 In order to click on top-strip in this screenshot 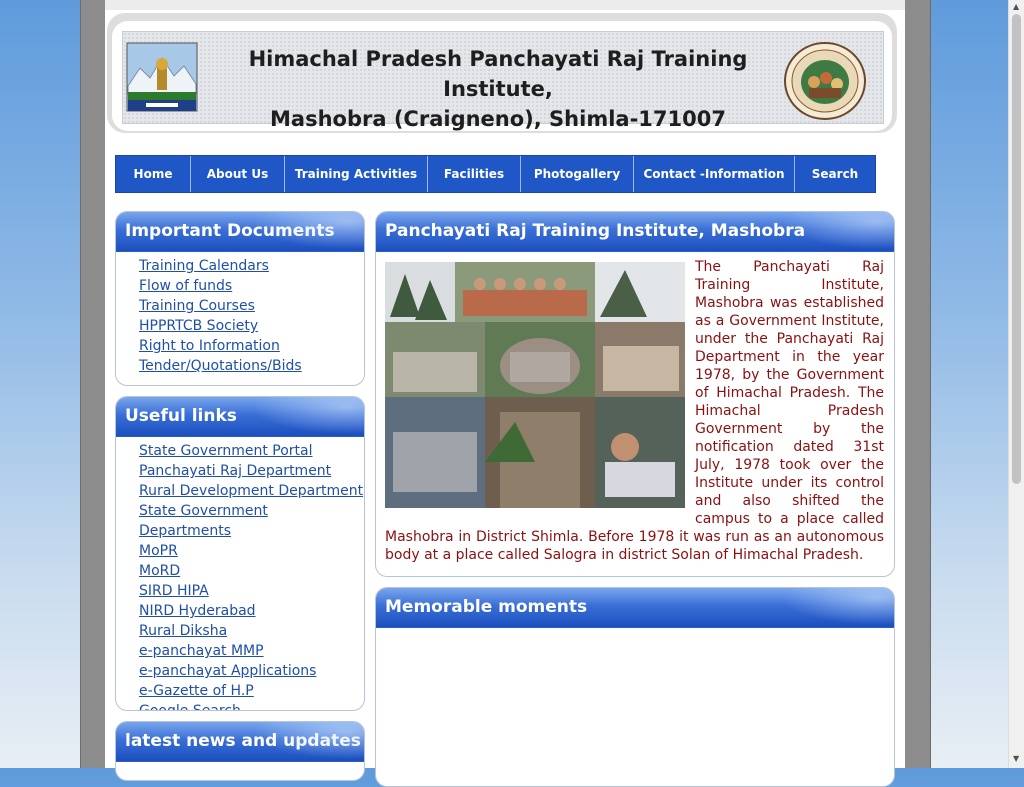, I will do `click(505, 5)`.